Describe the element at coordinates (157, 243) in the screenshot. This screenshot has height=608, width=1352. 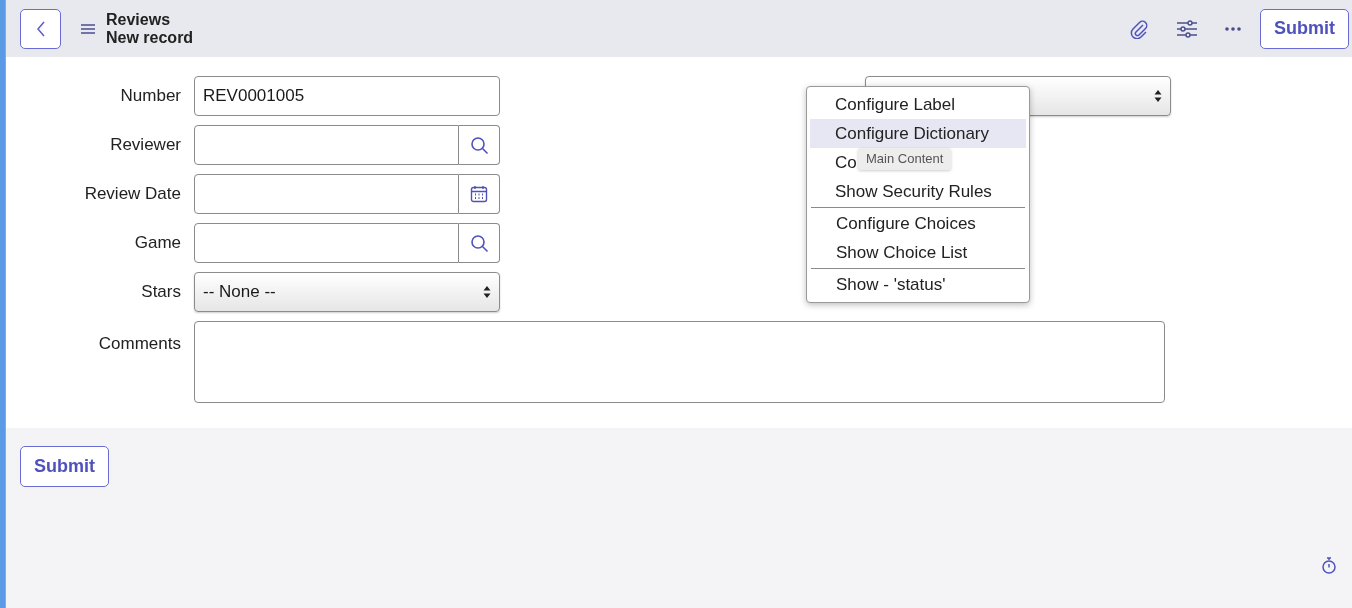
I see `field-label: Game` at that location.